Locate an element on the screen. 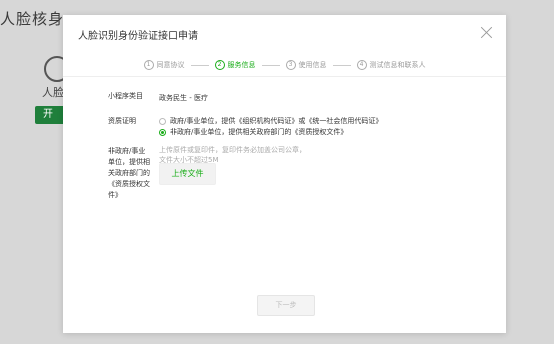 The width and height of the screenshot is (554, 344). radio-label: 非政府/事业单位，提供相关政府部门的《资质授权文件》 is located at coordinates (259, 132).